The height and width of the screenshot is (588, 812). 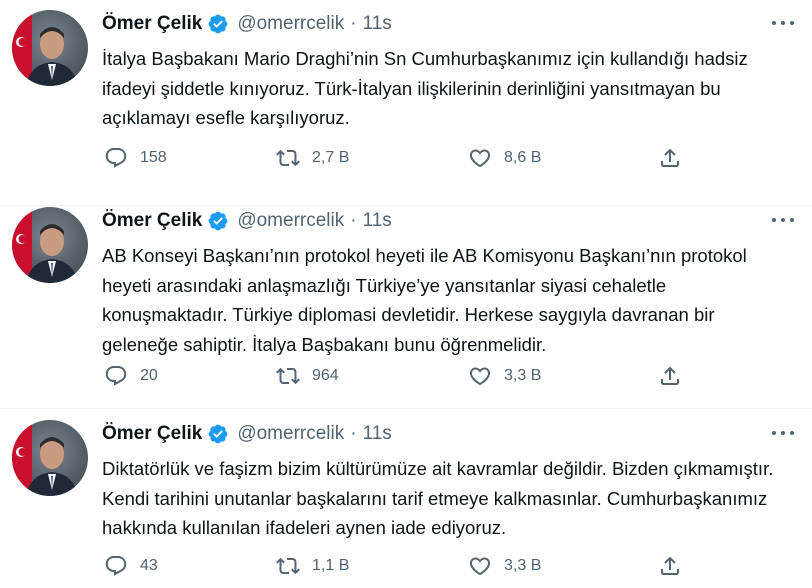 I want to click on retweet-button: 1,1 B, so click(x=312, y=566).